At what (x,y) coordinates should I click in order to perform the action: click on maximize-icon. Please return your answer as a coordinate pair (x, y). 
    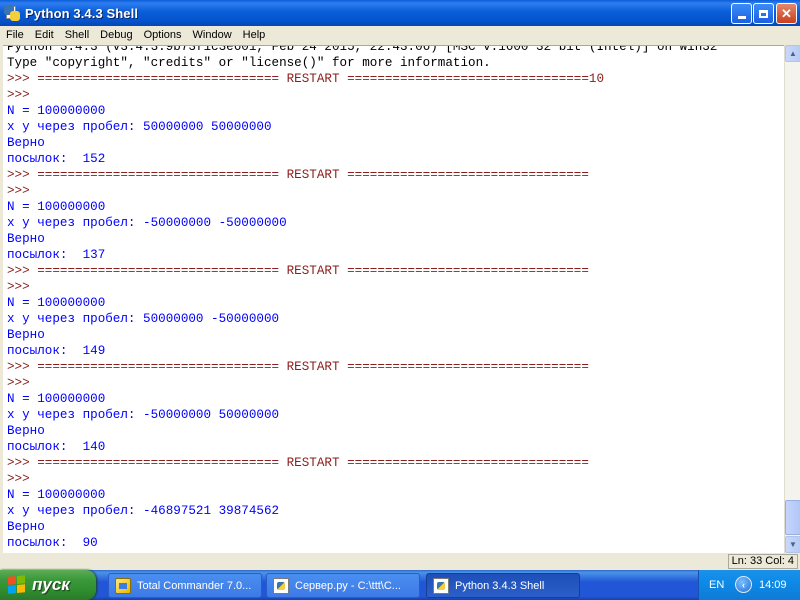
    Looking at the image, I should click on (763, 13).